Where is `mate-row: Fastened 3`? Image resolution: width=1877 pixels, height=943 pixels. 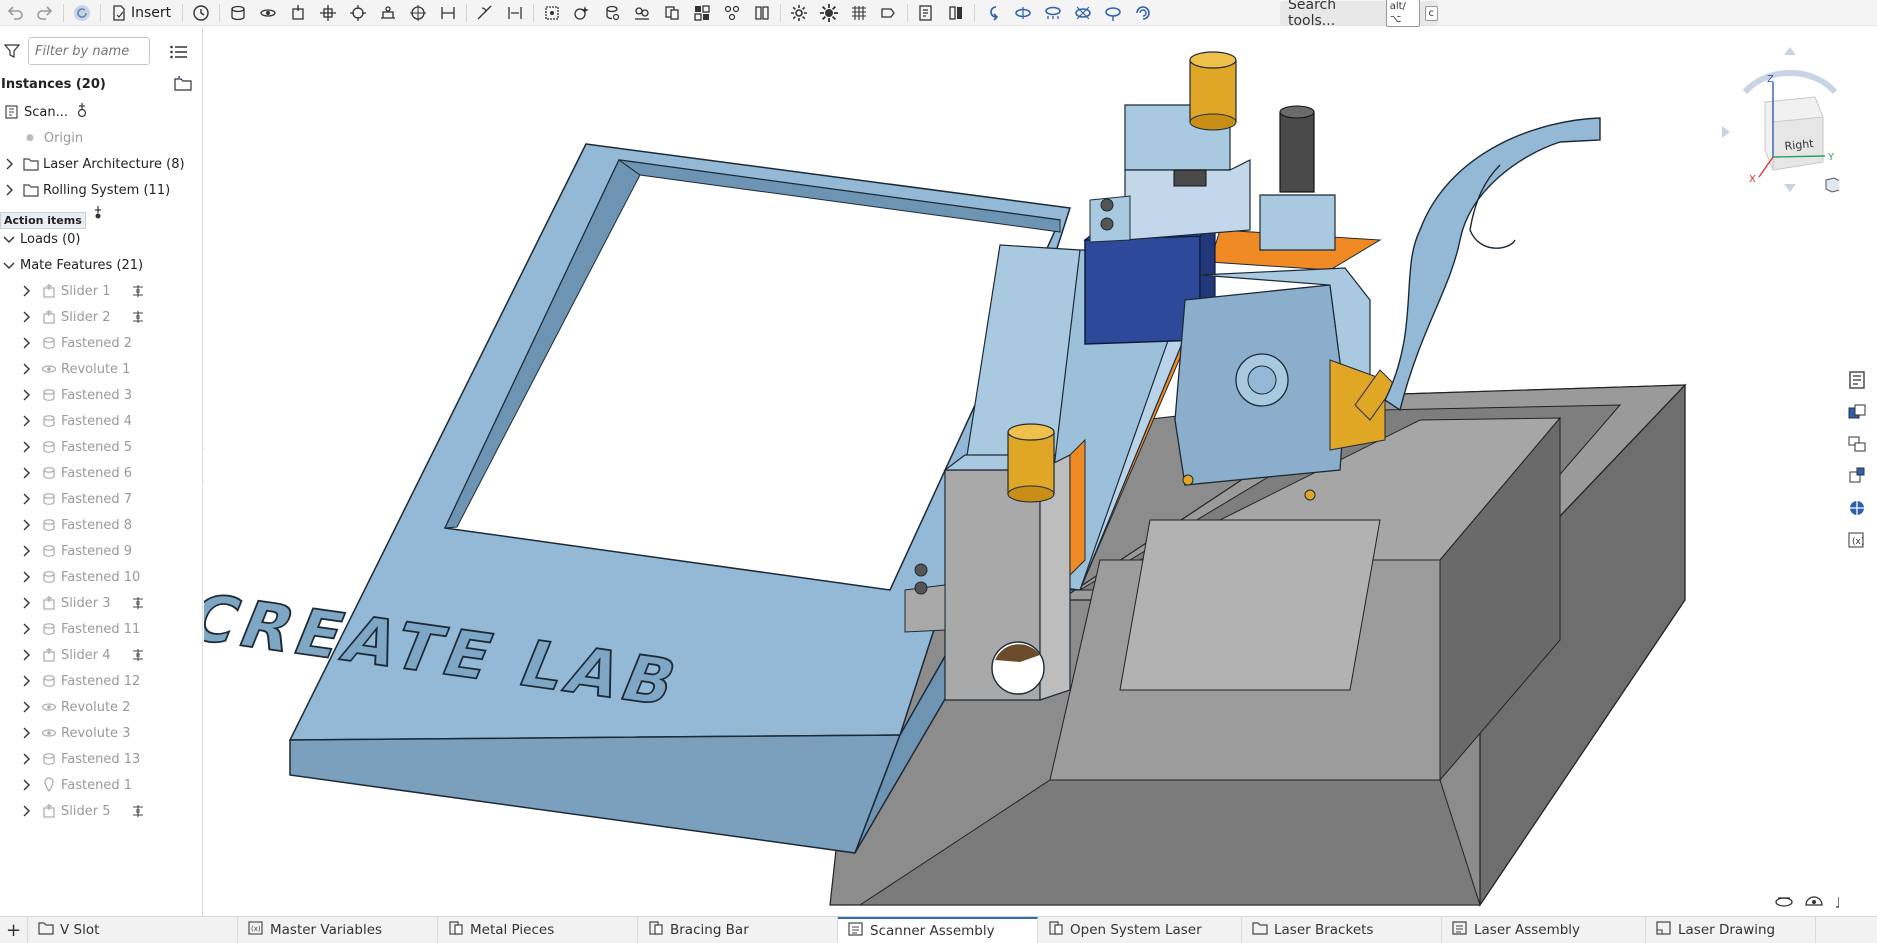
mate-row: Fastened 3 is located at coordinates (100, 395).